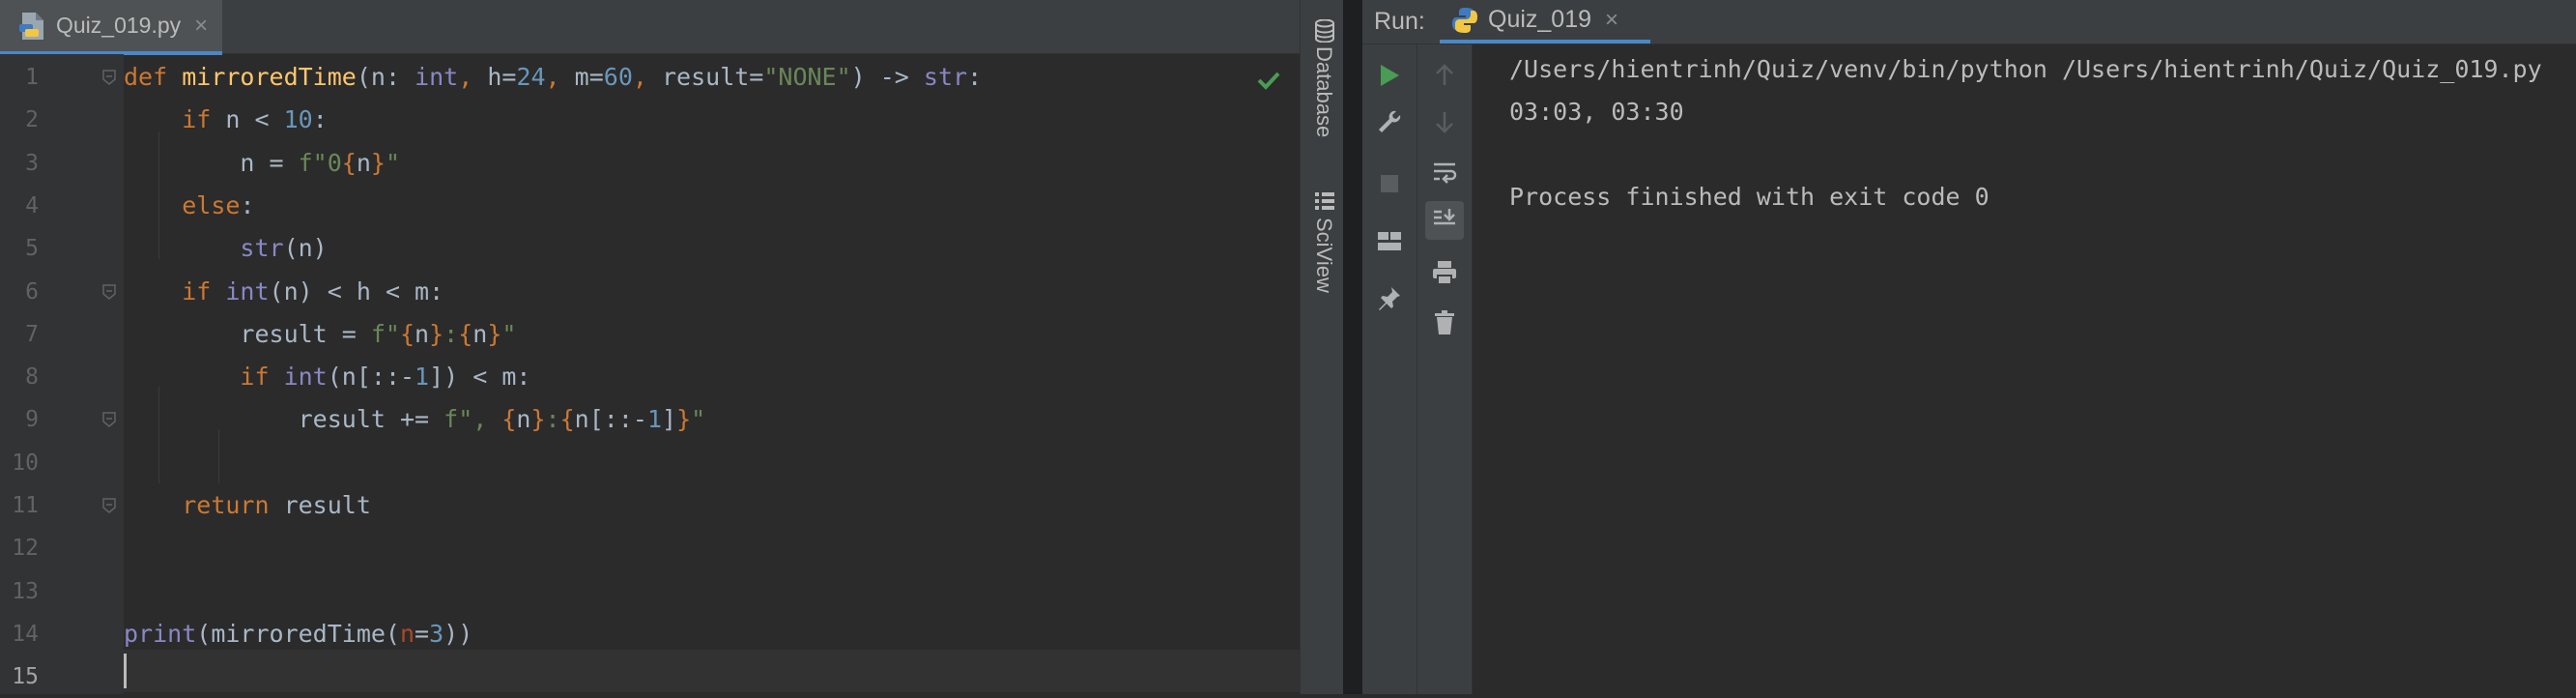 The image size is (2576, 698). What do you see at coordinates (1465, 20) in the screenshot?
I see `python-icon` at bounding box center [1465, 20].